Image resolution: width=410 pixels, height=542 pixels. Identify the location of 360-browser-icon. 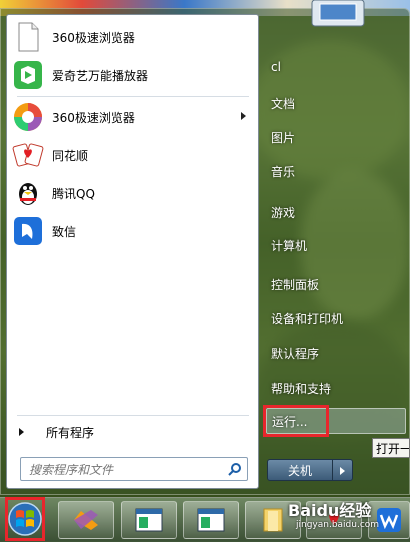
(28, 117).